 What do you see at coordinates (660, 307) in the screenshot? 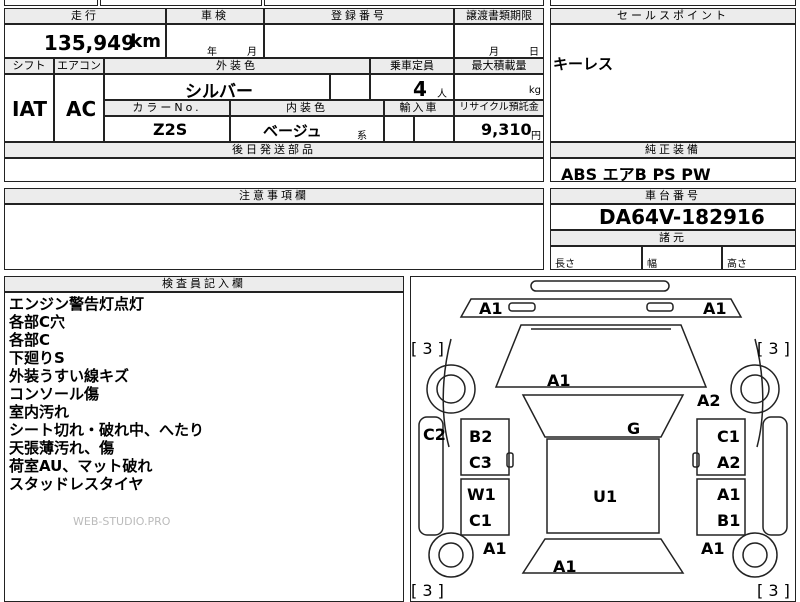
I see `headlight-right-shape` at bounding box center [660, 307].